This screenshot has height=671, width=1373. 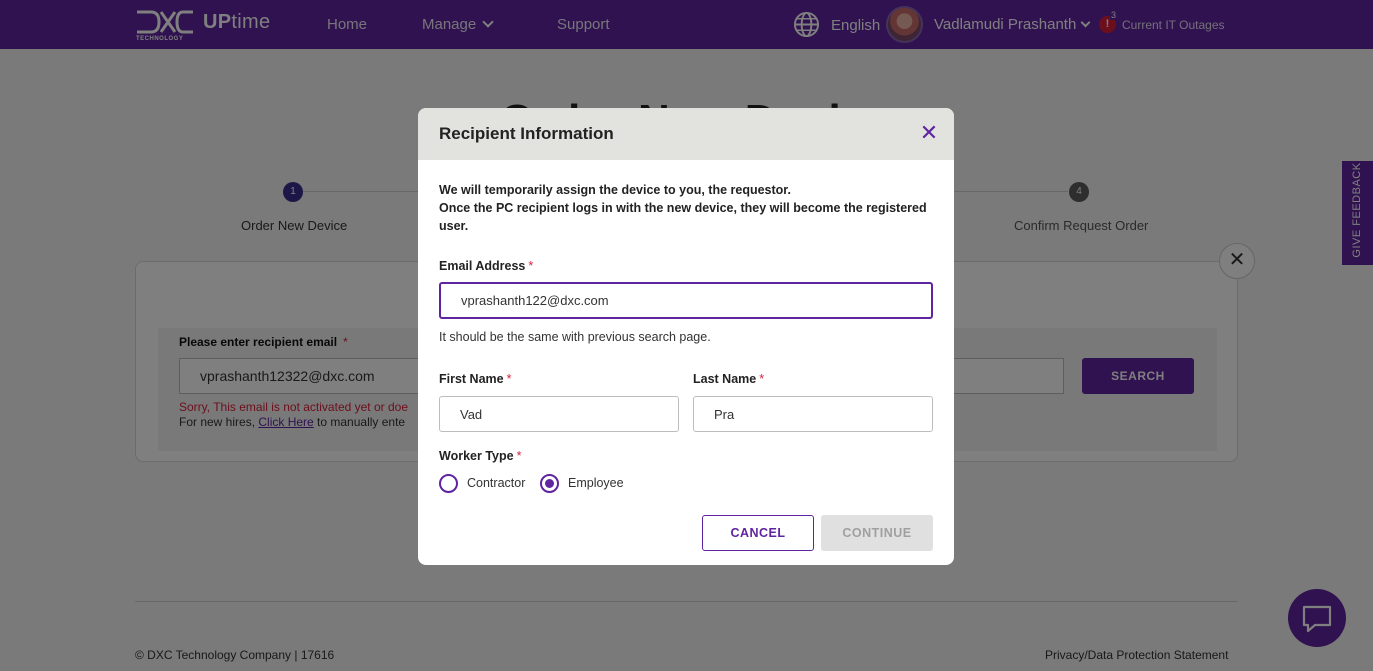 What do you see at coordinates (877, 533) in the screenshot?
I see `continue-button: CONTINUE` at bounding box center [877, 533].